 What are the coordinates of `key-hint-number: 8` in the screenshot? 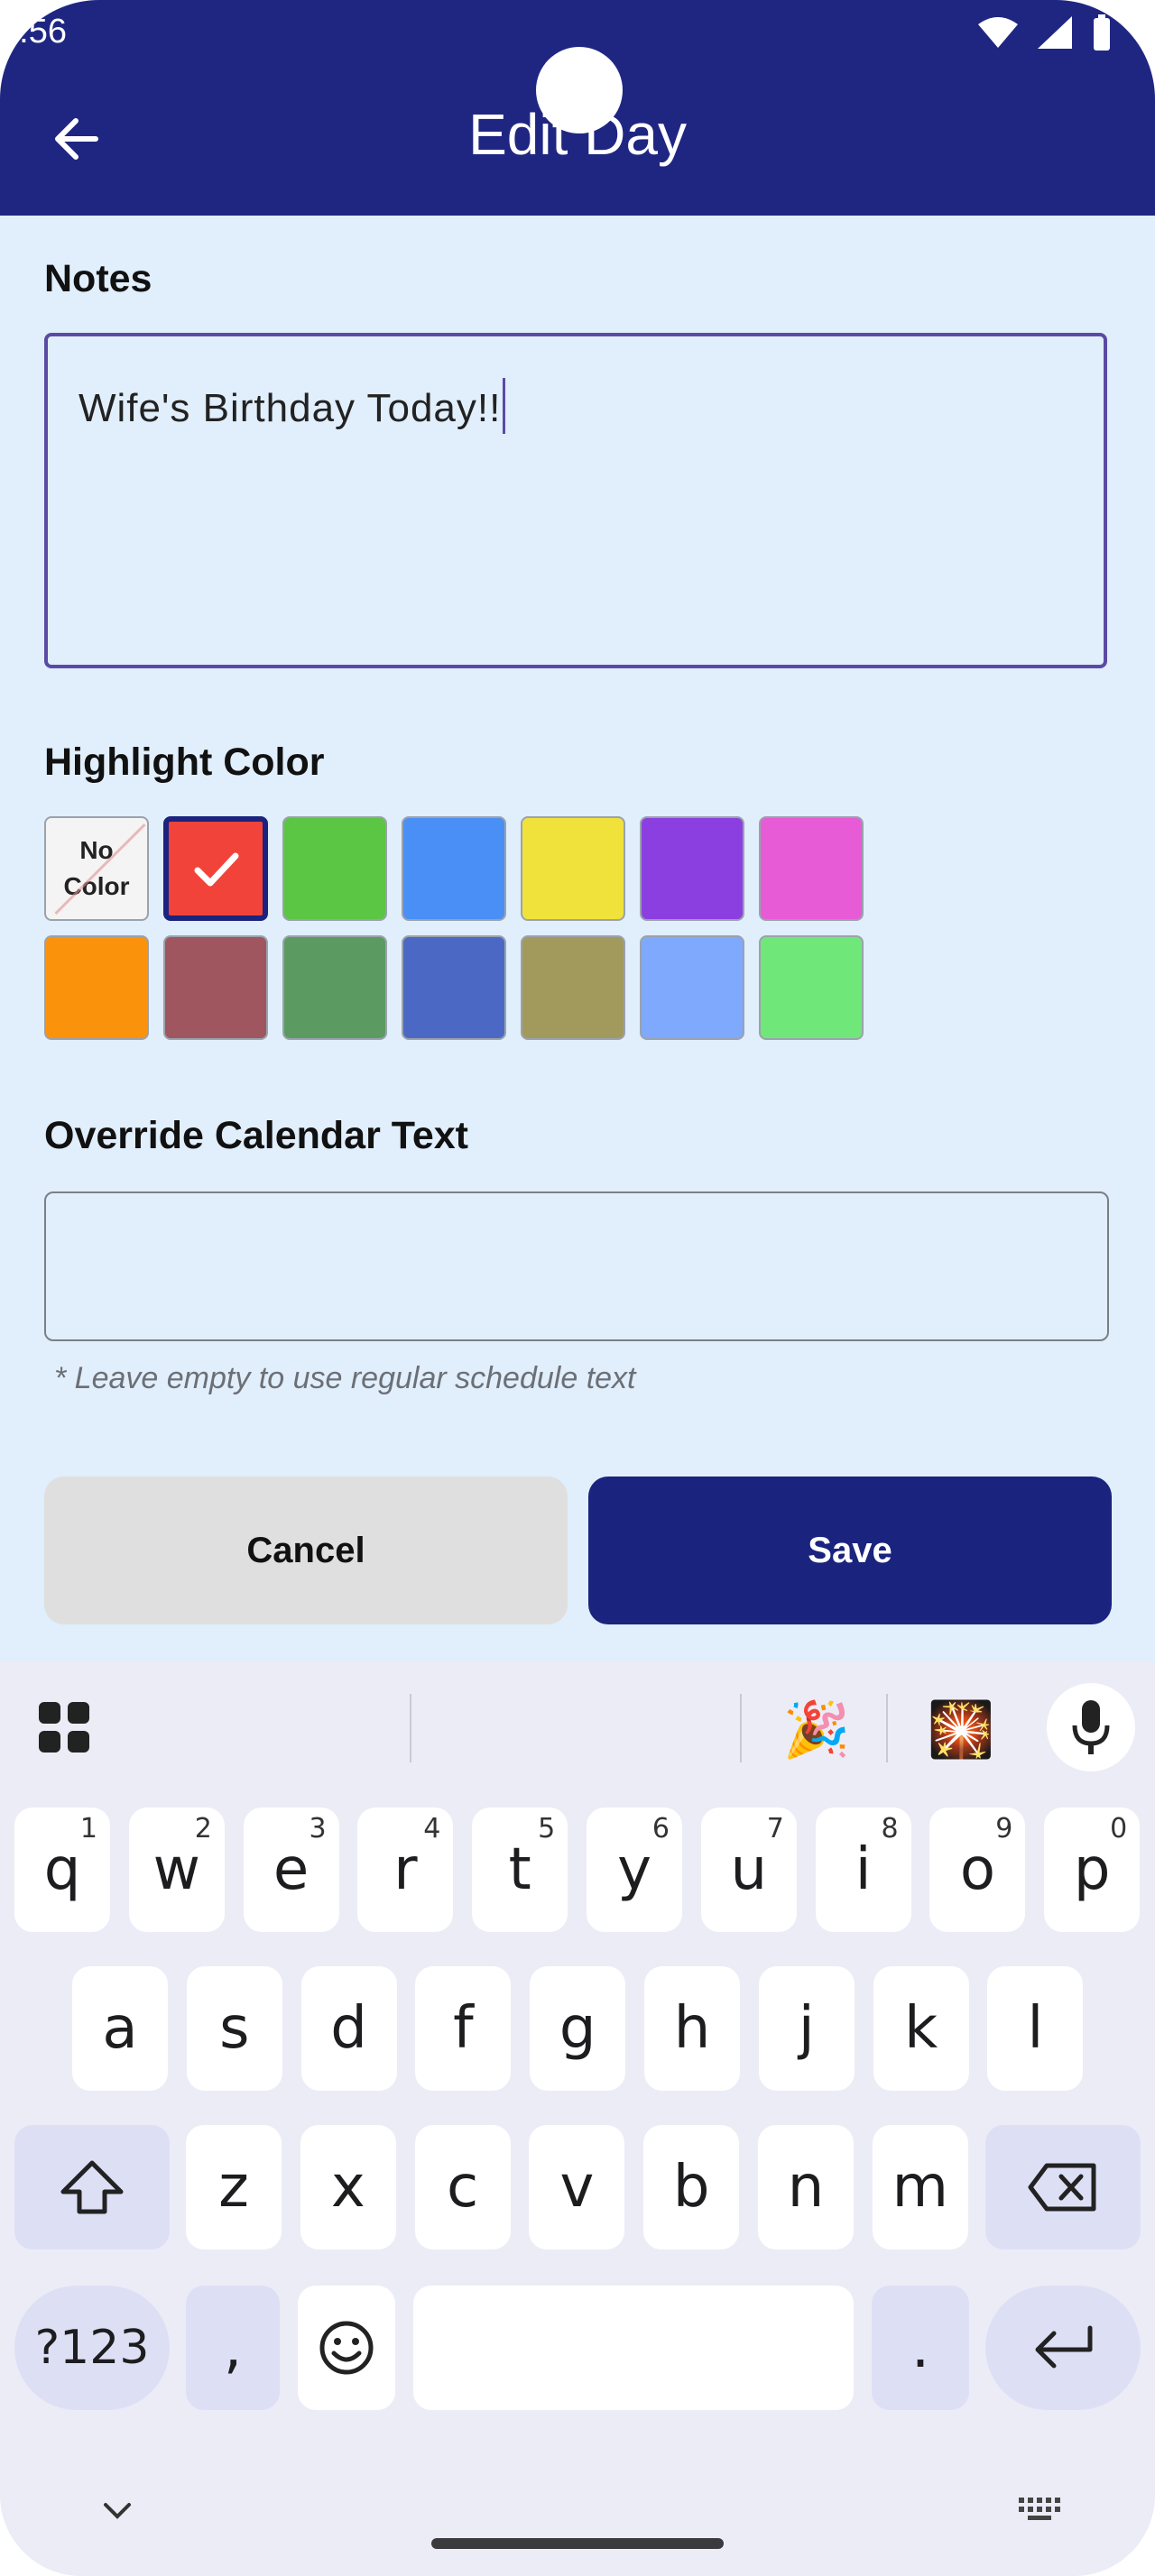 It's located at (890, 1829).